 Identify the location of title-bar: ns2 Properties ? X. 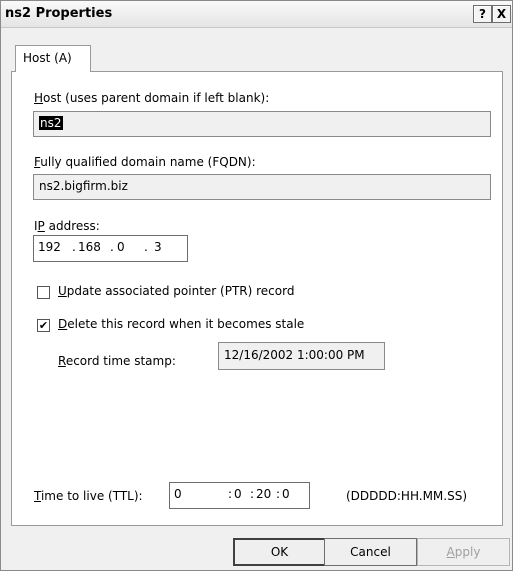
(256, 14).